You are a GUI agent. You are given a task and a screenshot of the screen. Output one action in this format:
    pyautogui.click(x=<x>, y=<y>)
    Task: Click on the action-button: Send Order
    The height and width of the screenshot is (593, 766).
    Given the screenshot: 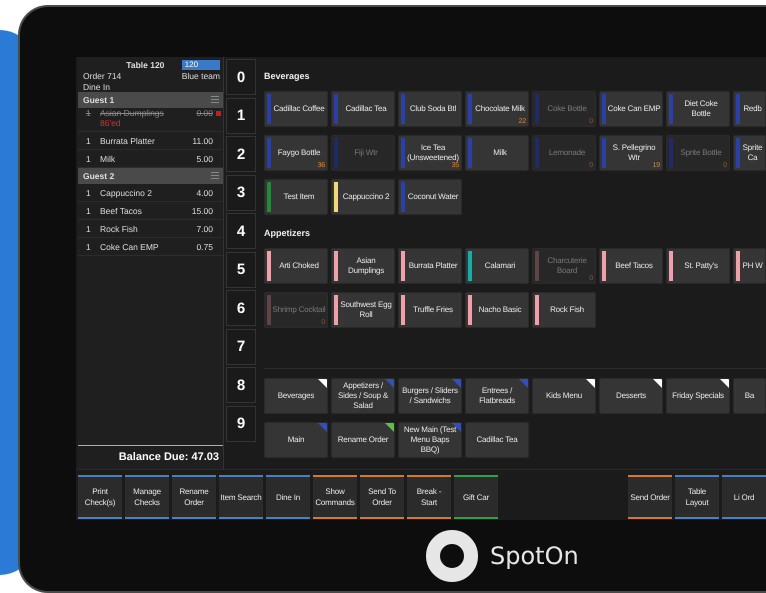 What is the action you would take?
    pyautogui.click(x=650, y=497)
    